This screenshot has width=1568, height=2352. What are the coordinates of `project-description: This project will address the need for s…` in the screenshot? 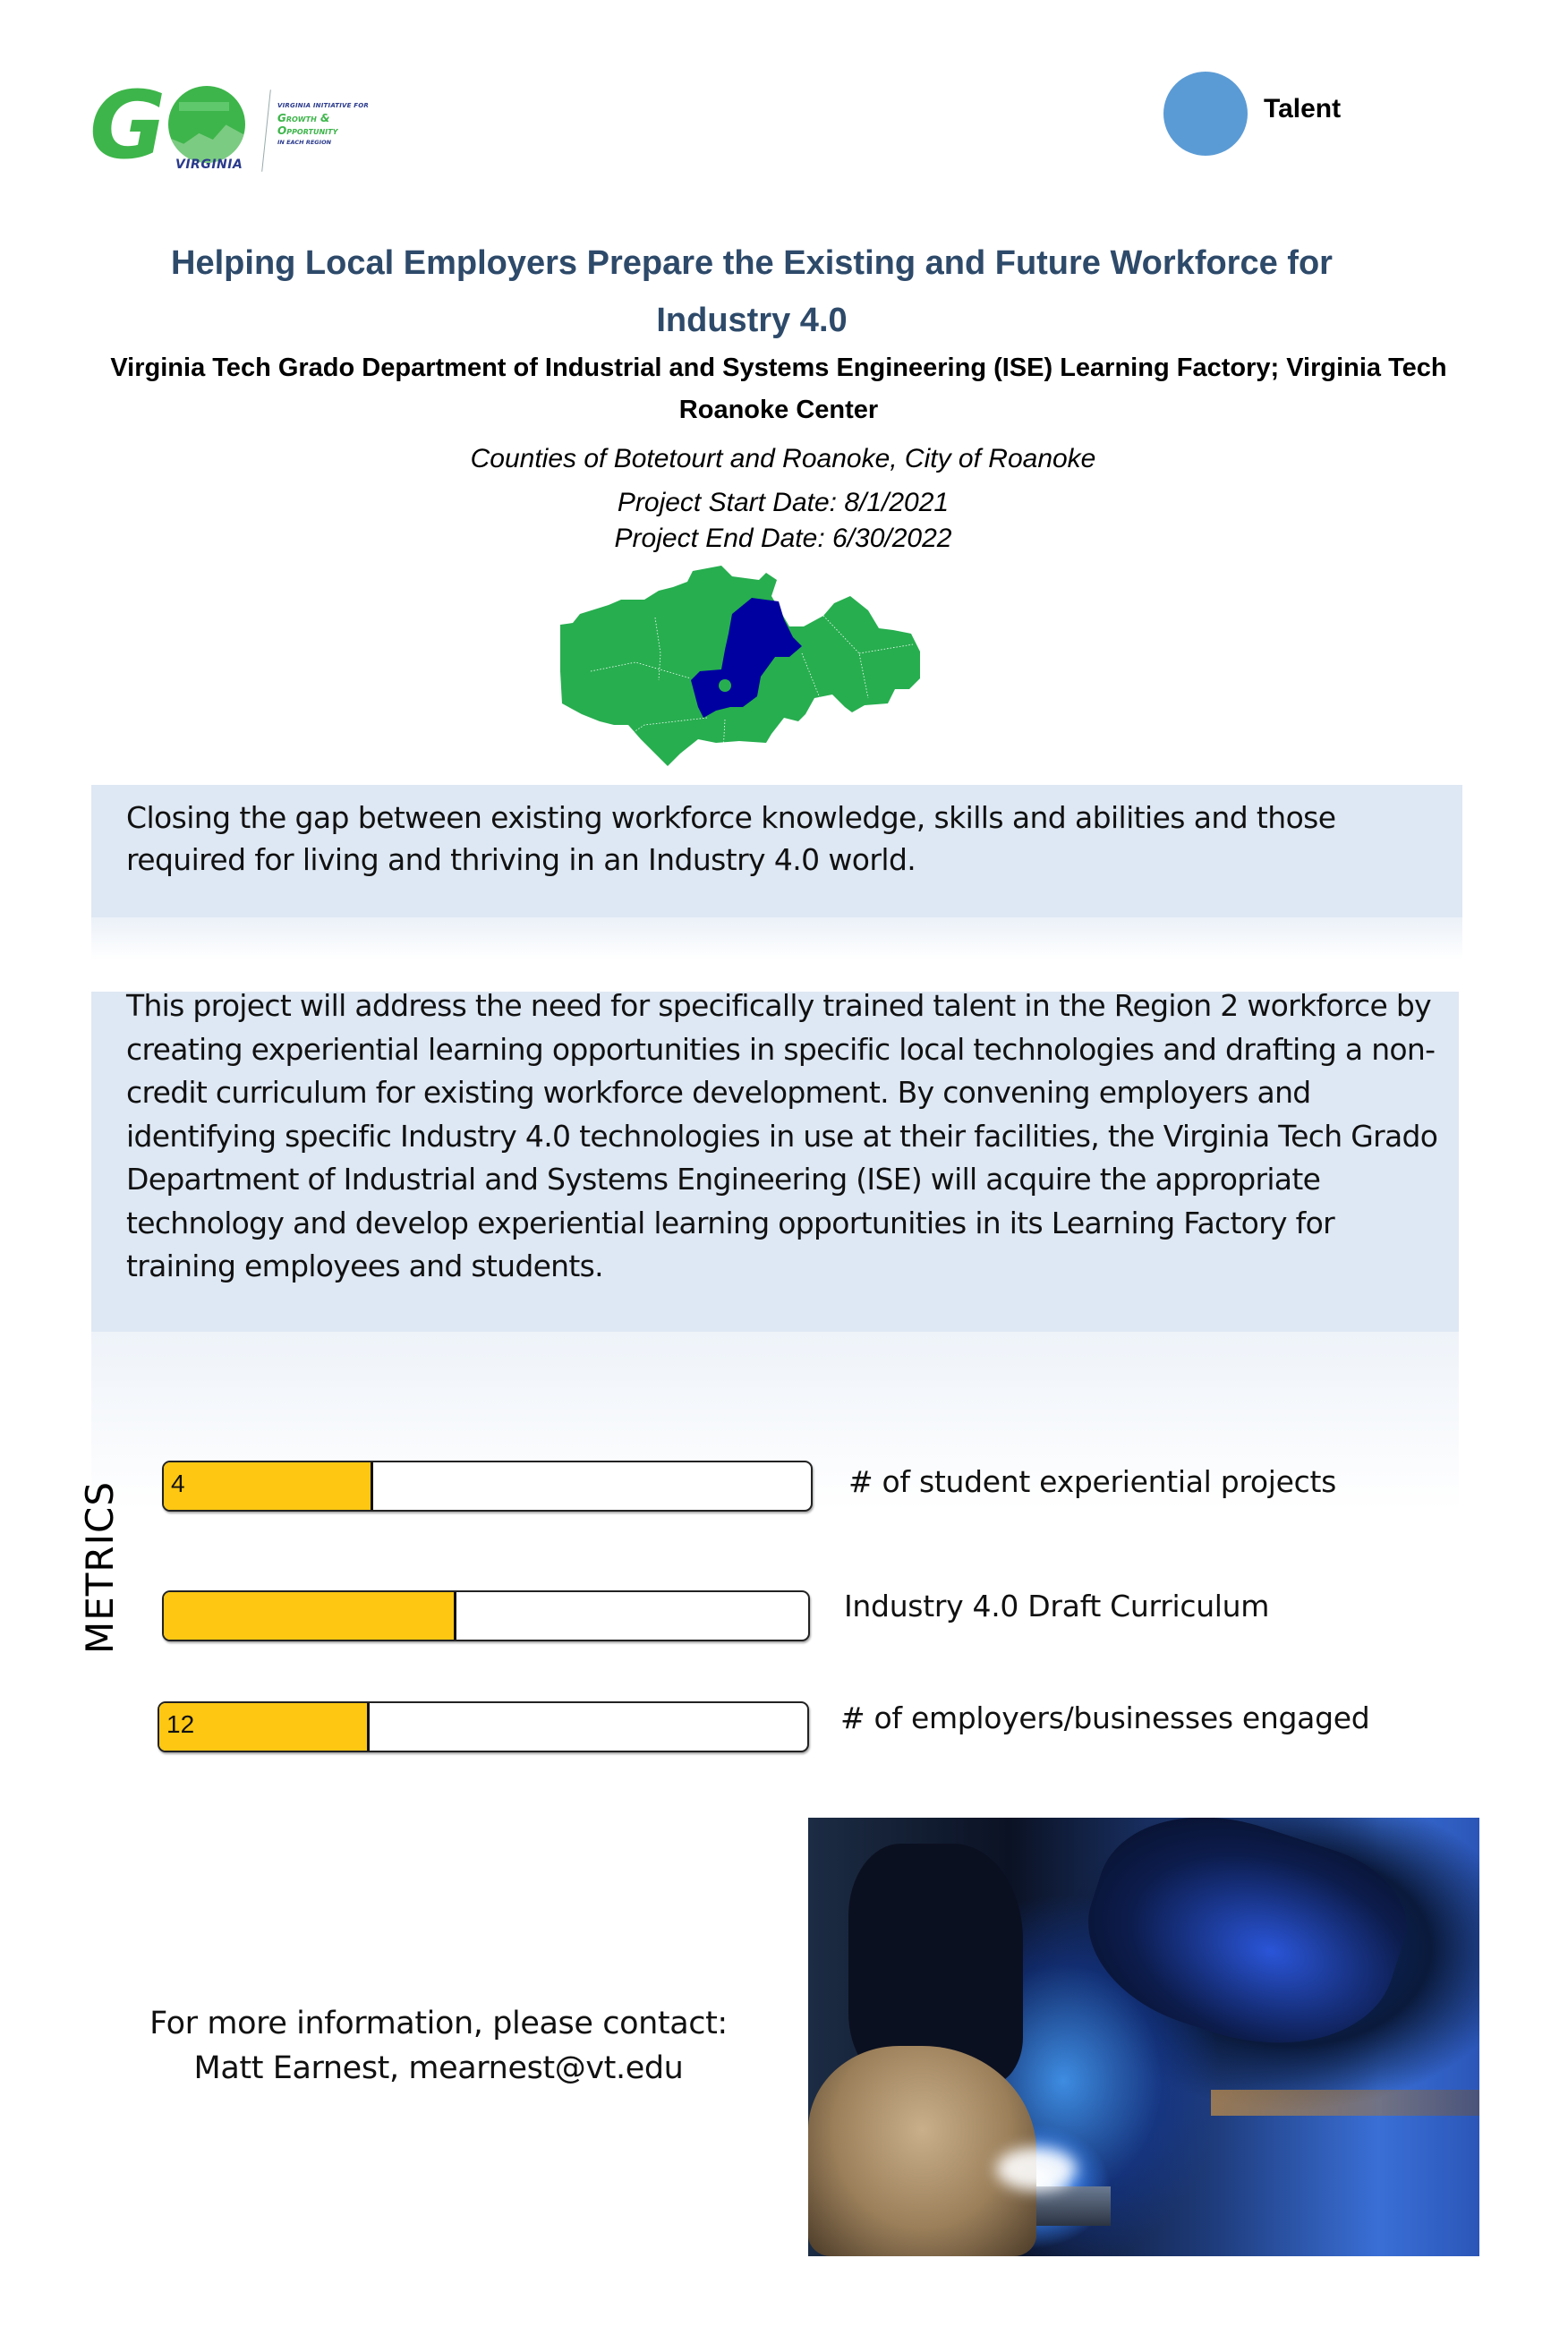 It's located at (782, 1135).